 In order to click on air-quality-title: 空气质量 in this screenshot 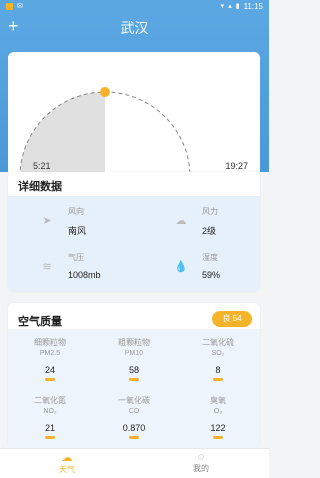, I will do `click(40, 322)`.